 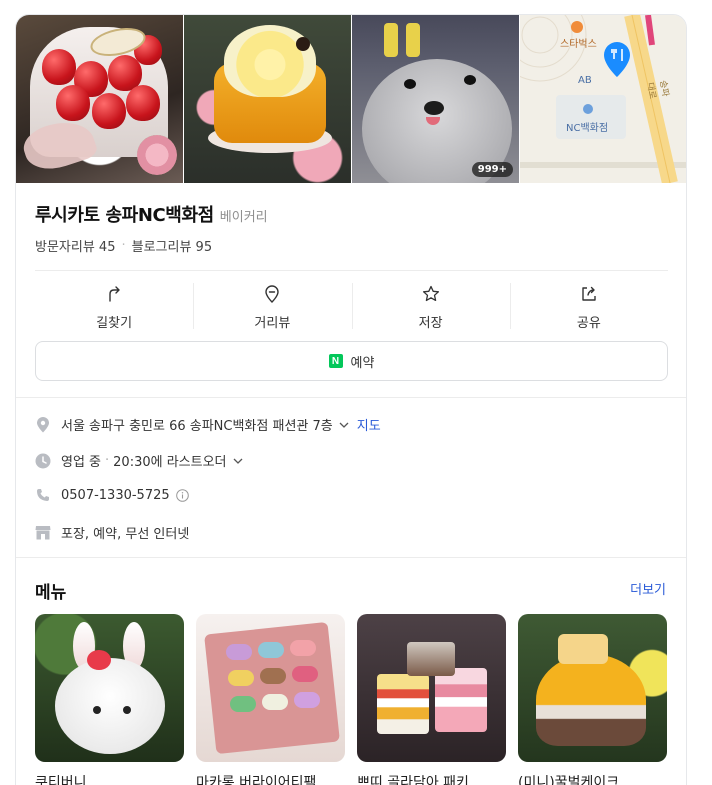 I want to click on place-category: 베이커리, so click(x=243, y=217).